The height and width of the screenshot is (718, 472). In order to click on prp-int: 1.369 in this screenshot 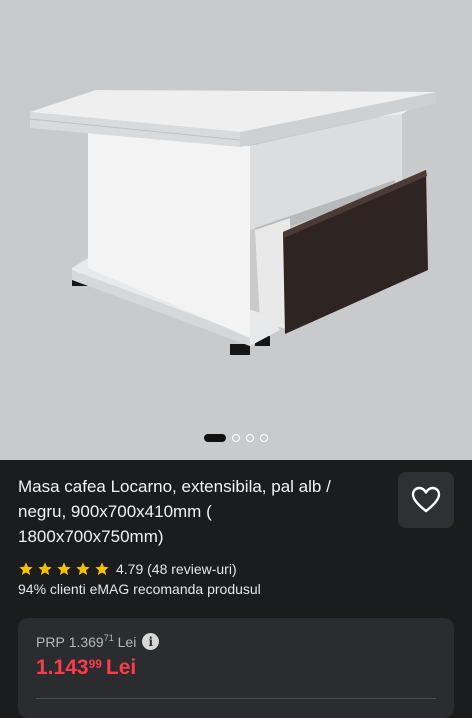, I will do `click(86, 641)`.